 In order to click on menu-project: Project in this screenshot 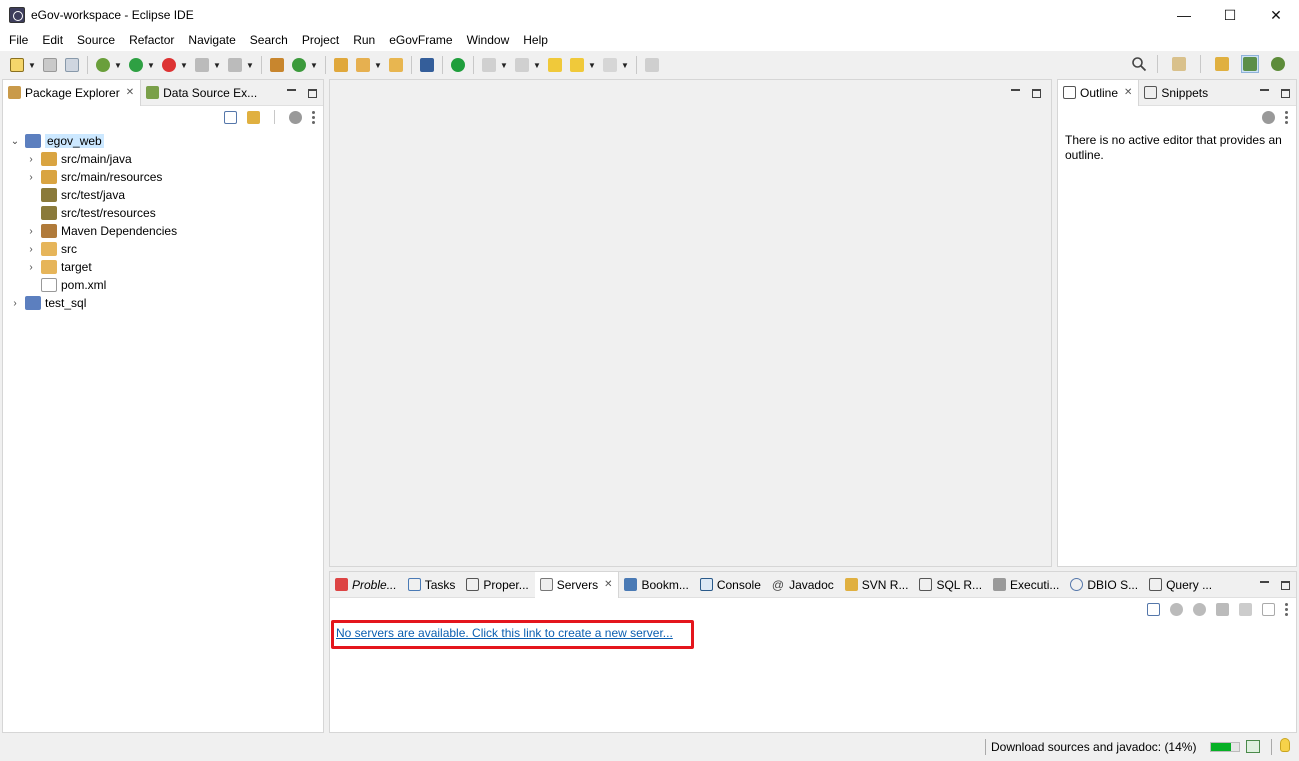, I will do `click(320, 40)`.